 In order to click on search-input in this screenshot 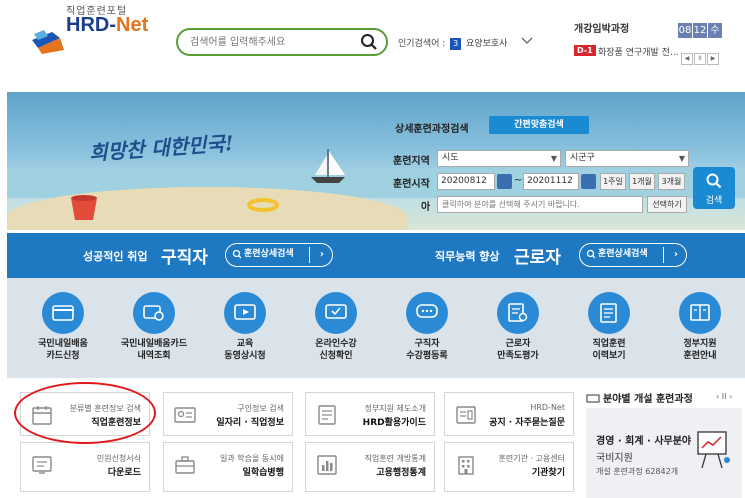, I will do `click(275, 42)`.